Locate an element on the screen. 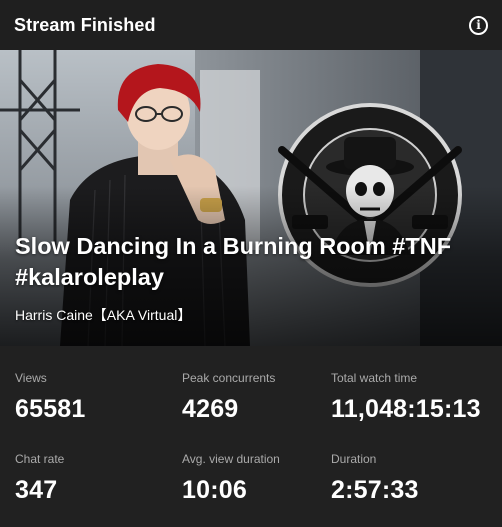  stat-views: Views 65581 is located at coordinates (50, 397).